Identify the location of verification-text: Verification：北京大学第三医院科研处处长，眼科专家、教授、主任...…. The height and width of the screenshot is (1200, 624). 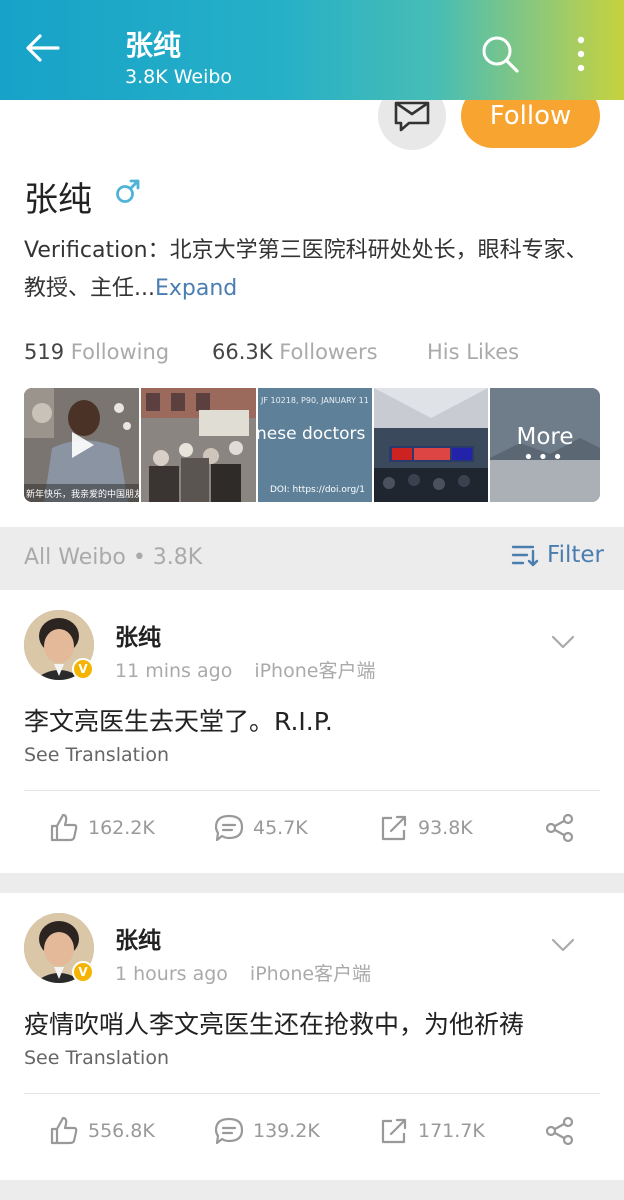
(314, 270).